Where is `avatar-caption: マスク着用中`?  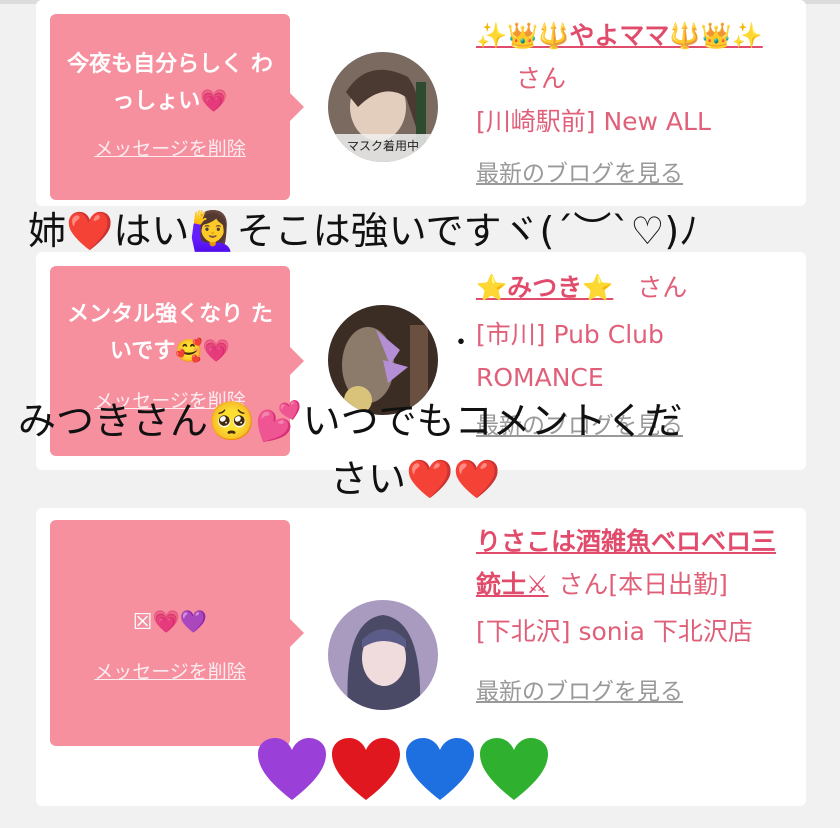
avatar-caption: マスク着用中 is located at coordinates (383, 145).